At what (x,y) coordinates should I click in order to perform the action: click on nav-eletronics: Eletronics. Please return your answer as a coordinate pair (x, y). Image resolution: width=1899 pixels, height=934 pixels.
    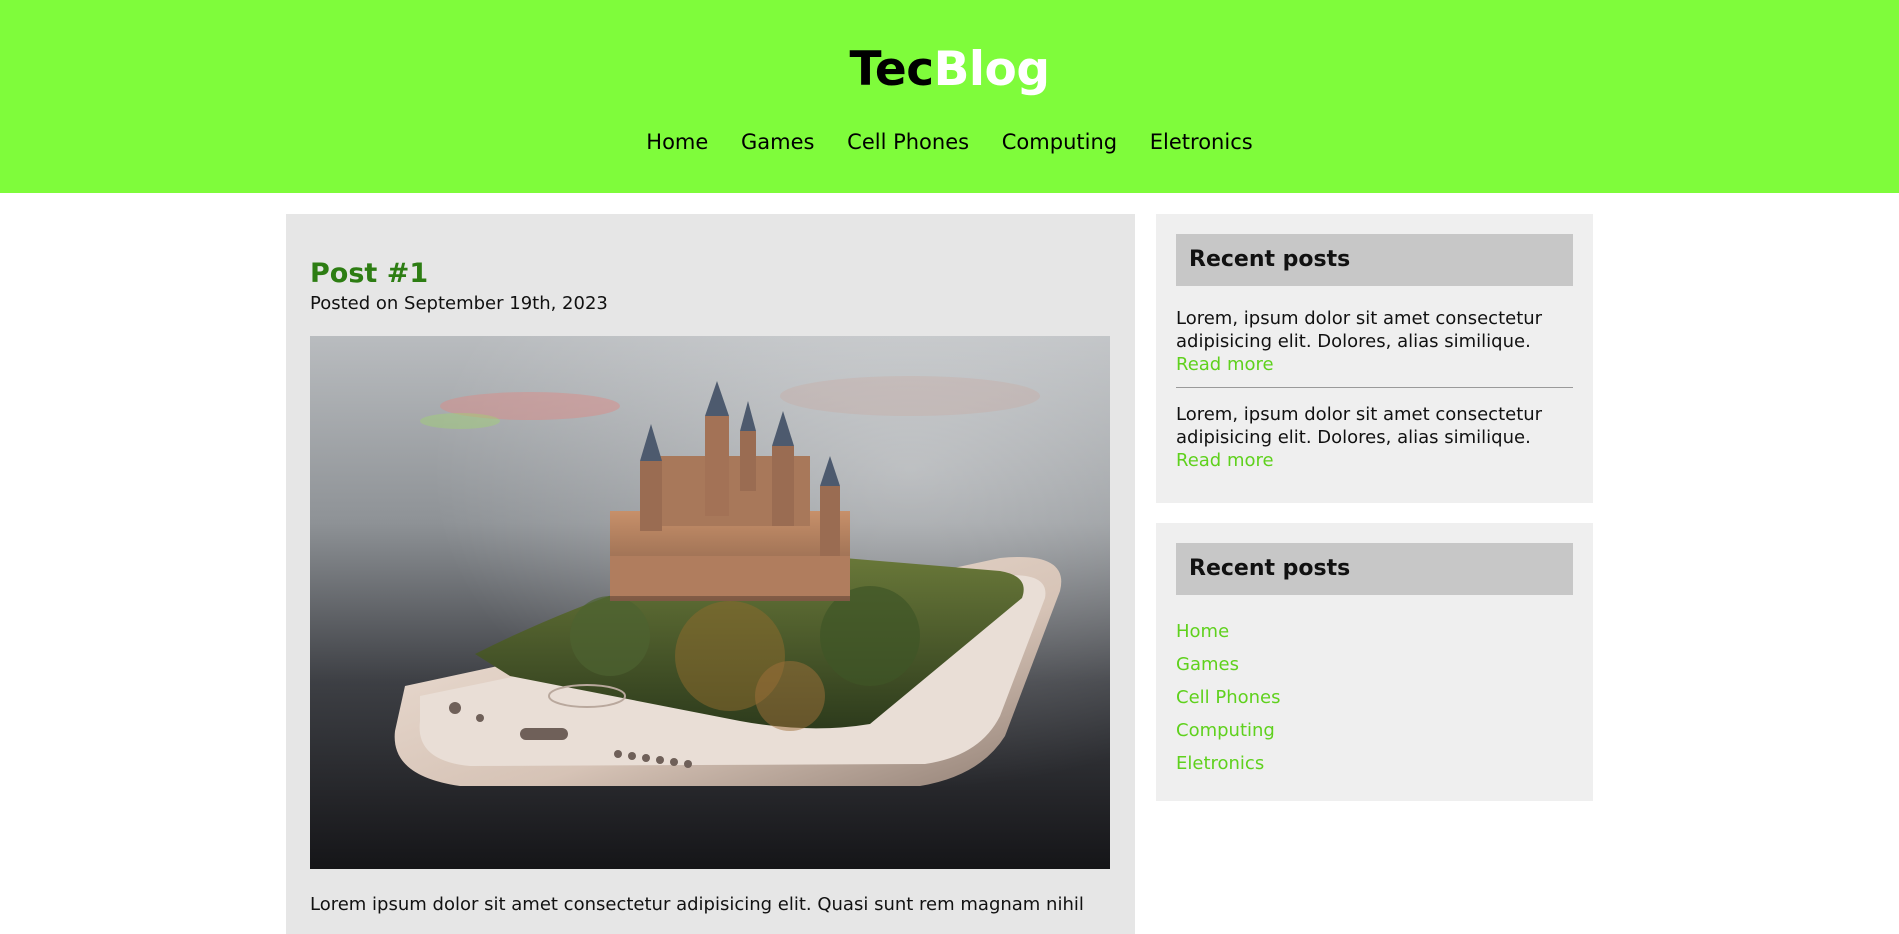
    Looking at the image, I should click on (1201, 142).